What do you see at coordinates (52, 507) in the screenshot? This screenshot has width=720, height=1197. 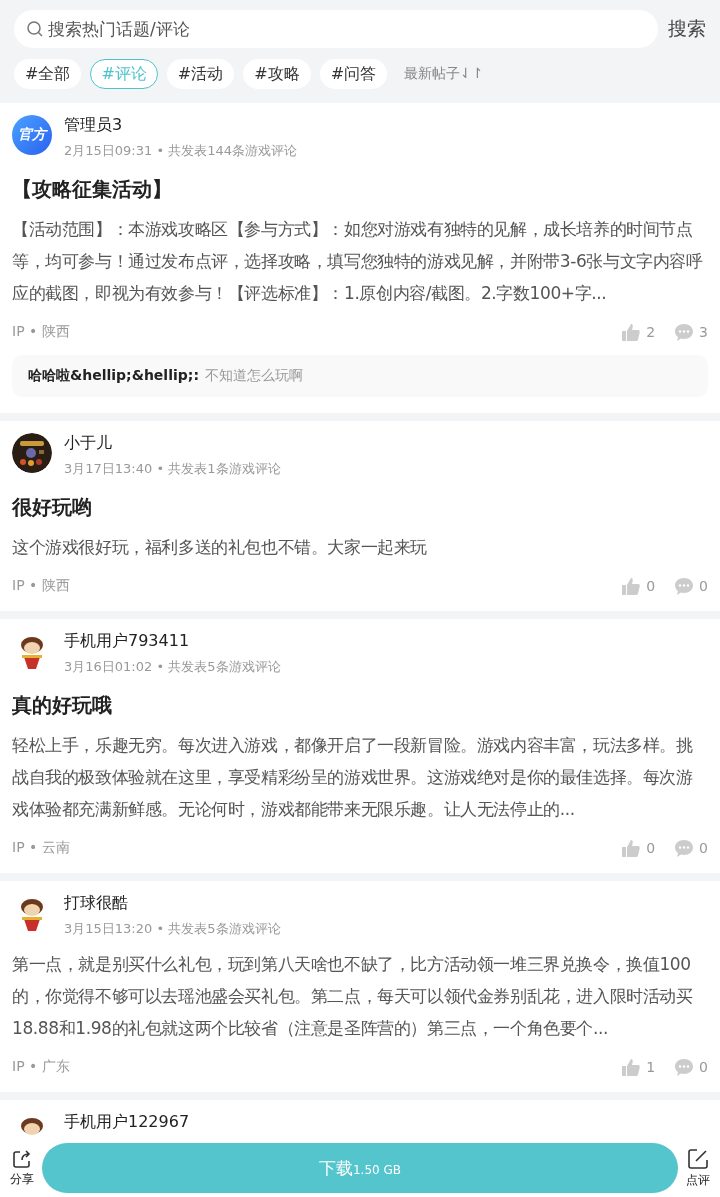 I see `post-title: 很好玩哟` at bounding box center [52, 507].